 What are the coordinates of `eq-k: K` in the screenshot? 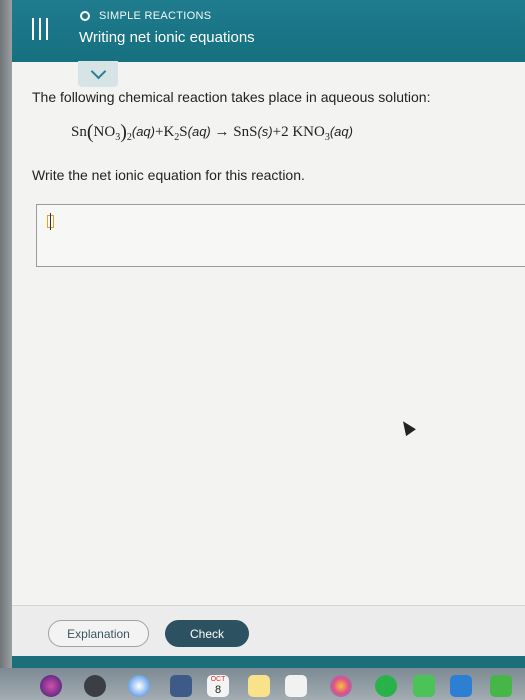 It's located at (169, 132).